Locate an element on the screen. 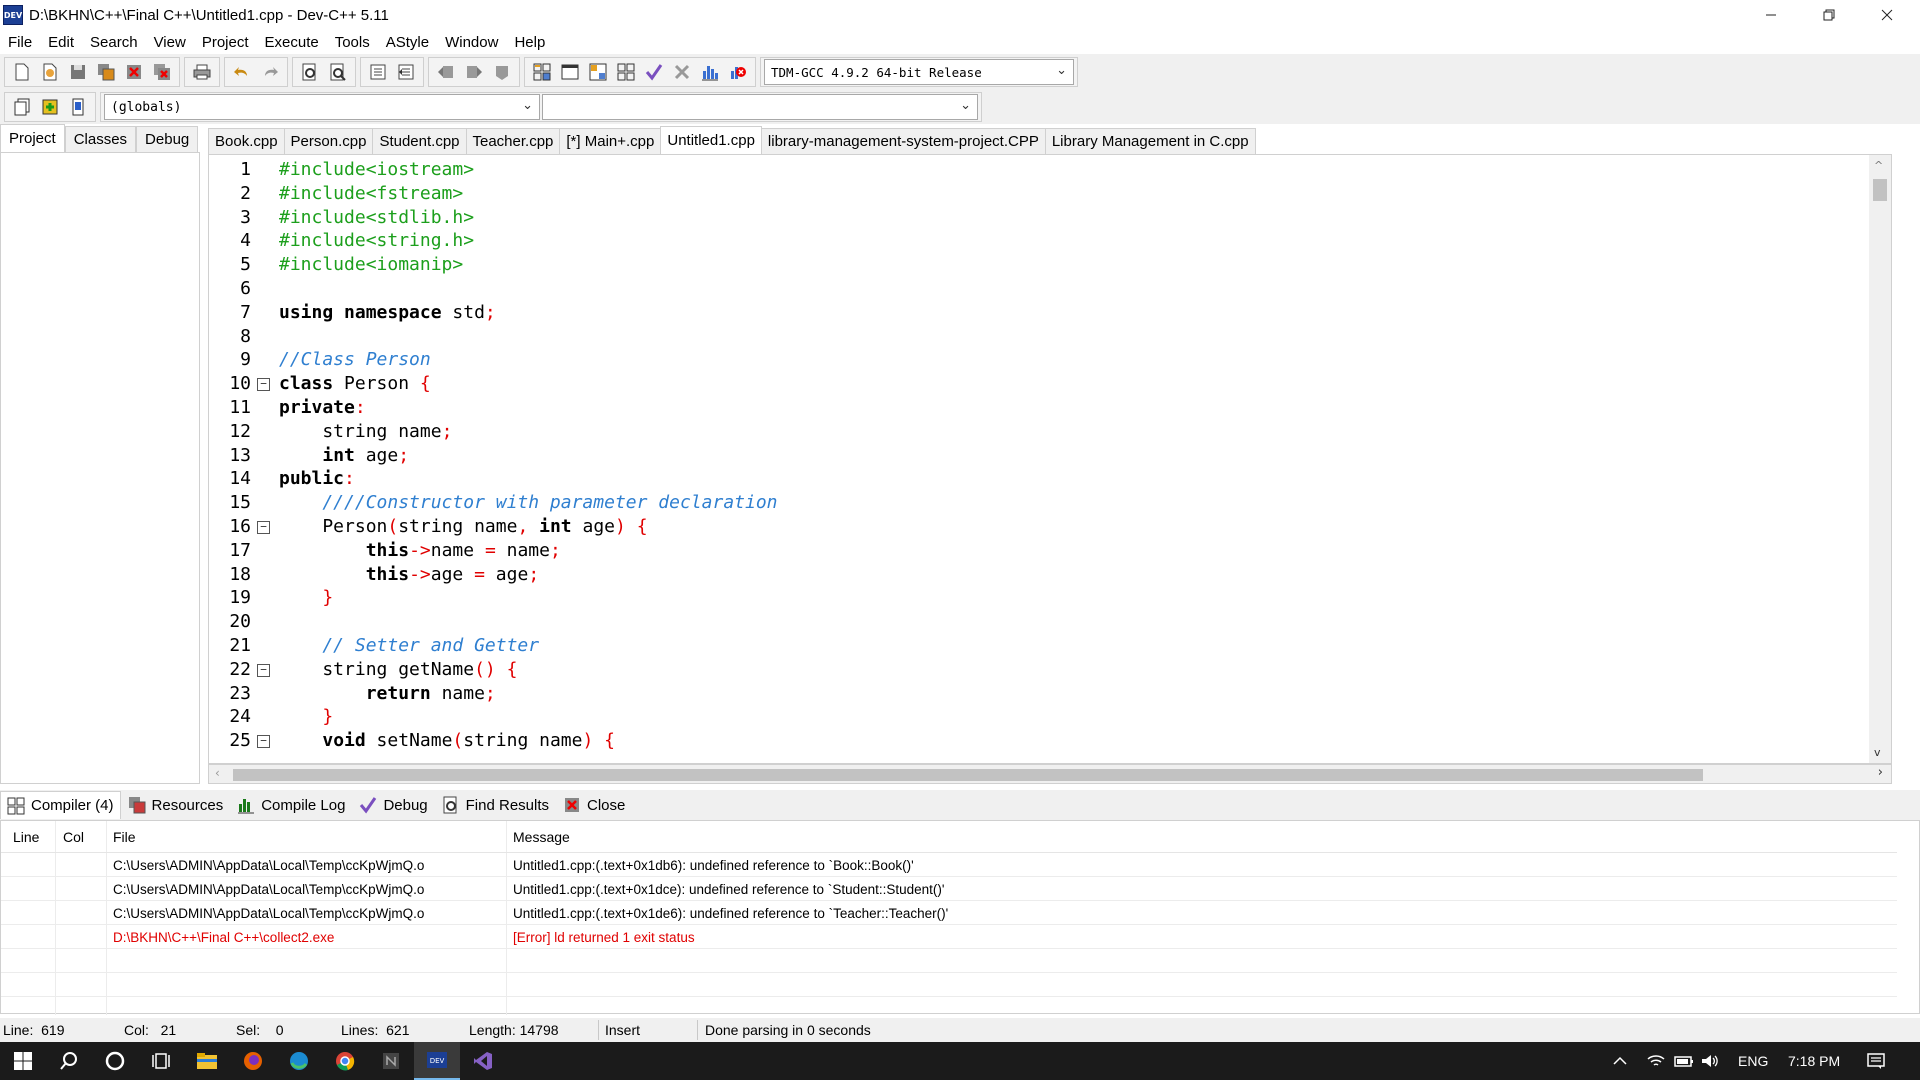  devcpp-taskbar-icon: DEV is located at coordinates (437, 1061).